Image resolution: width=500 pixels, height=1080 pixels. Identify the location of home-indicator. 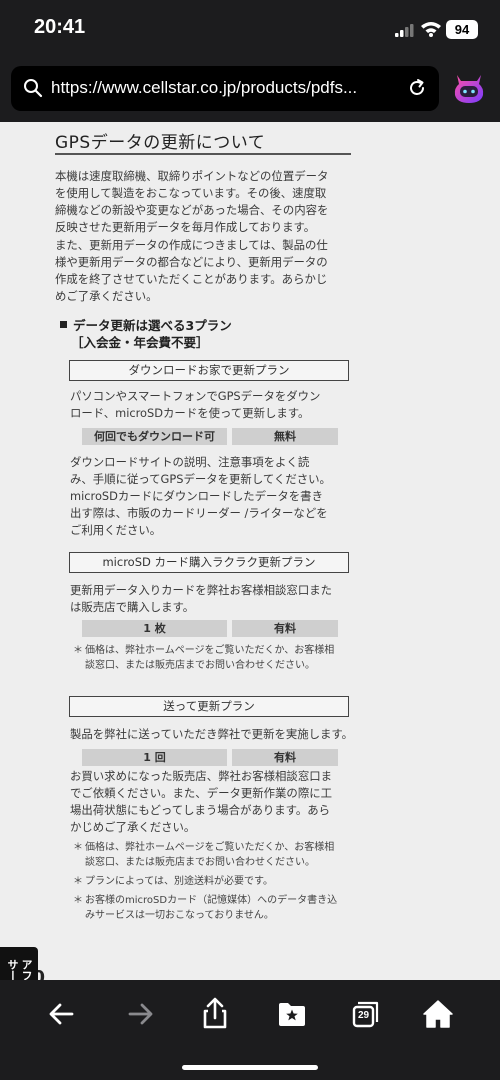
(250, 1067).